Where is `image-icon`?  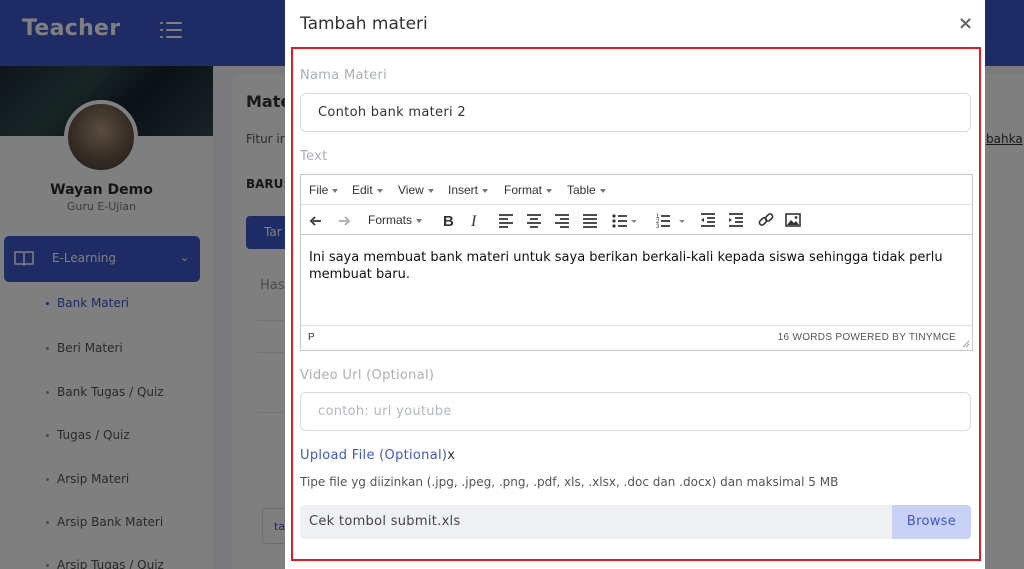 image-icon is located at coordinates (793, 220).